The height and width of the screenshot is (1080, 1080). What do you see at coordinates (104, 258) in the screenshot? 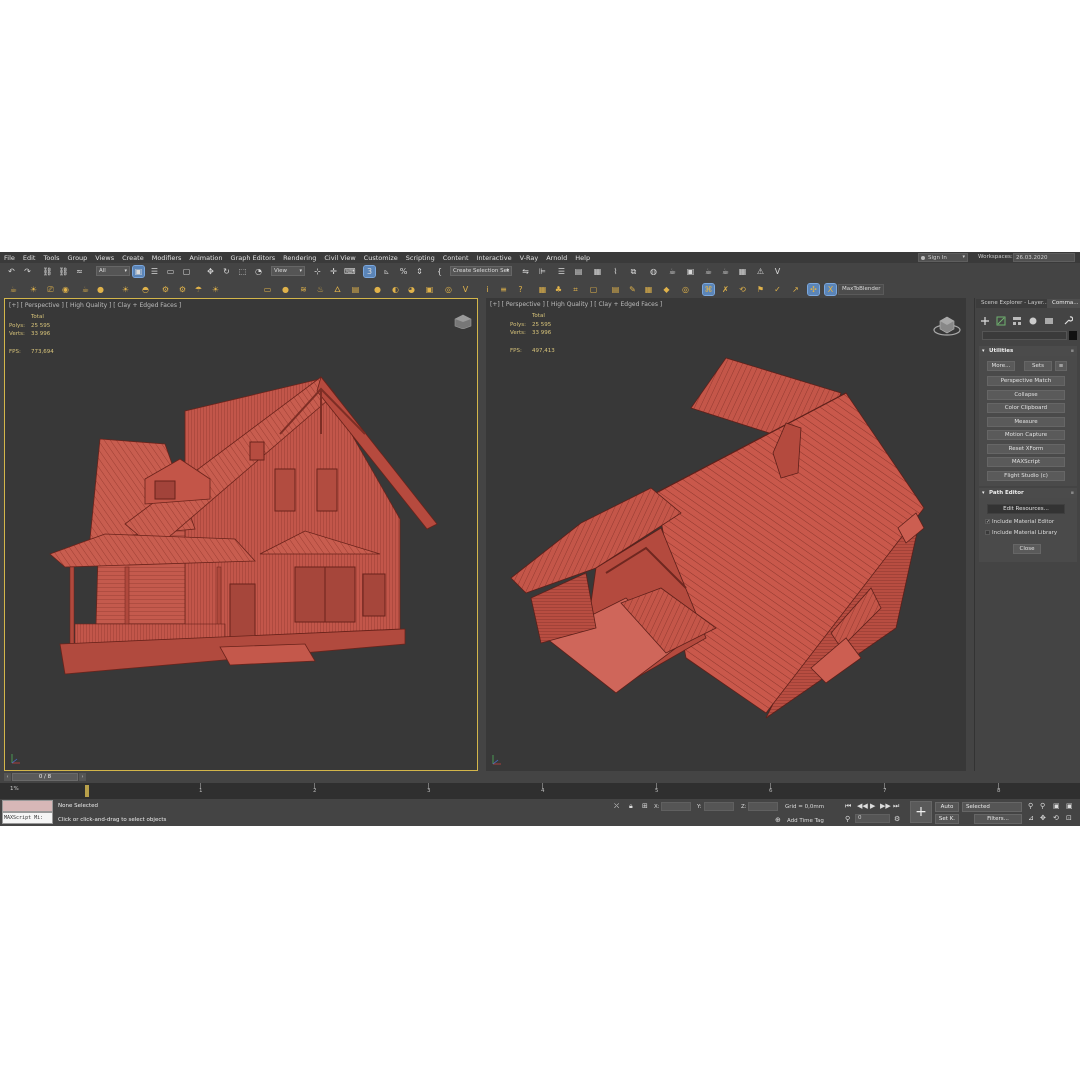
I see `menu-views: Views` at bounding box center [104, 258].